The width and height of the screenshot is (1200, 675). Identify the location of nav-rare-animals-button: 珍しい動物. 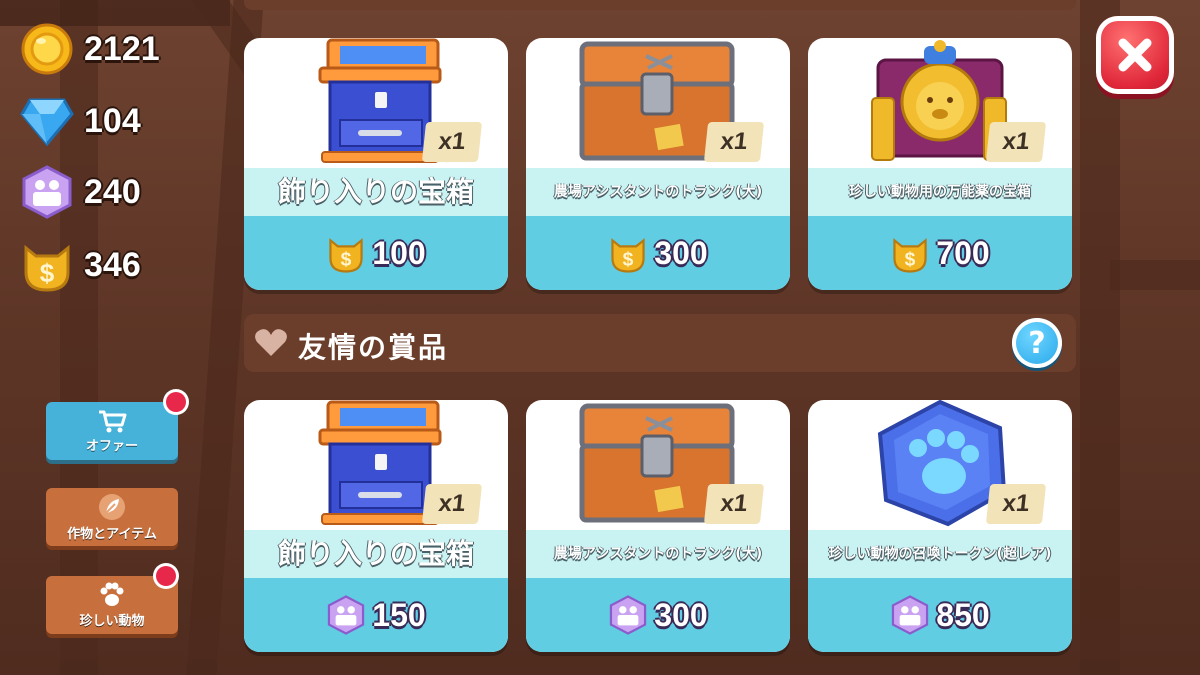
(112, 605).